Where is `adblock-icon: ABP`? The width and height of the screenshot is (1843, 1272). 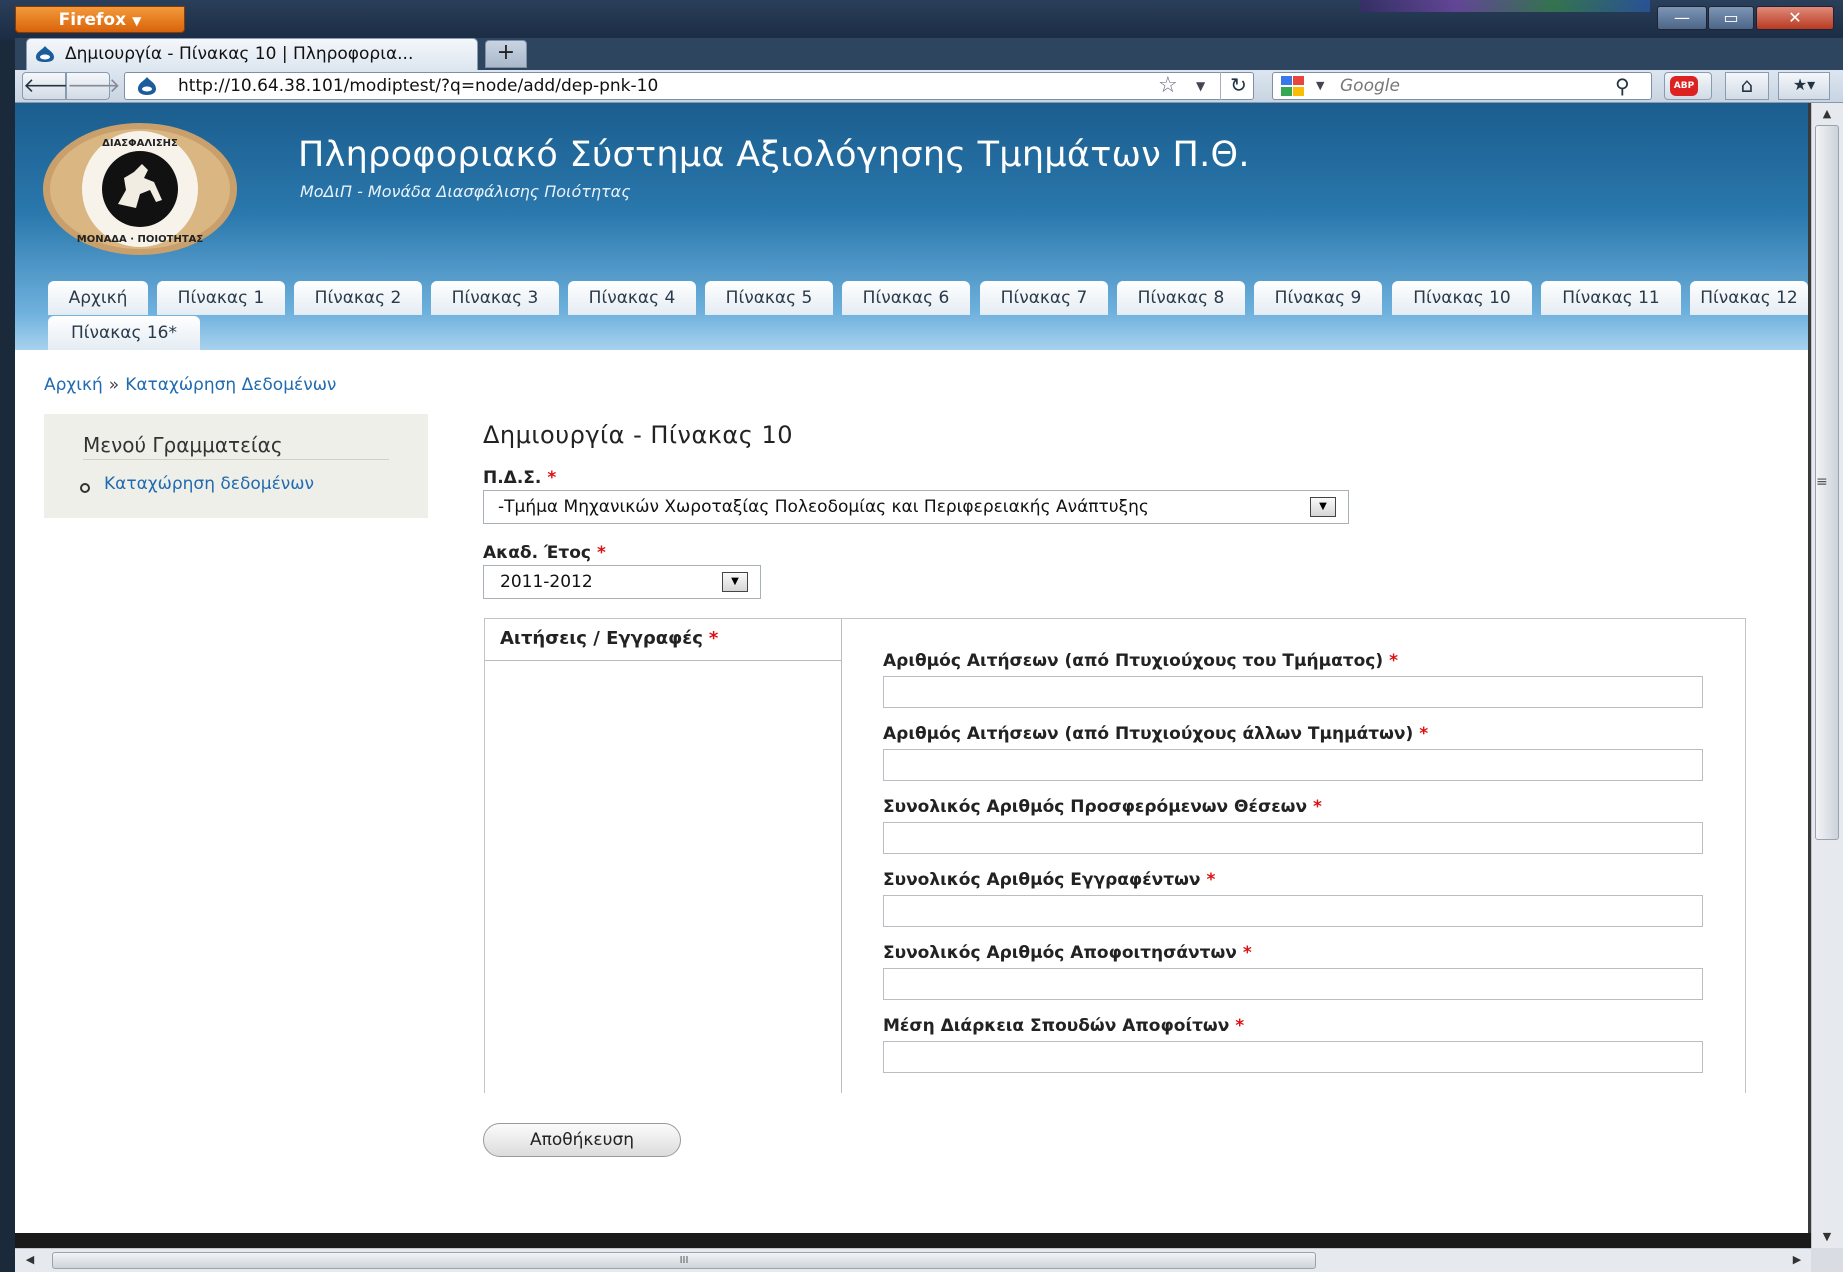 adblock-icon: ABP is located at coordinates (1684, 86).